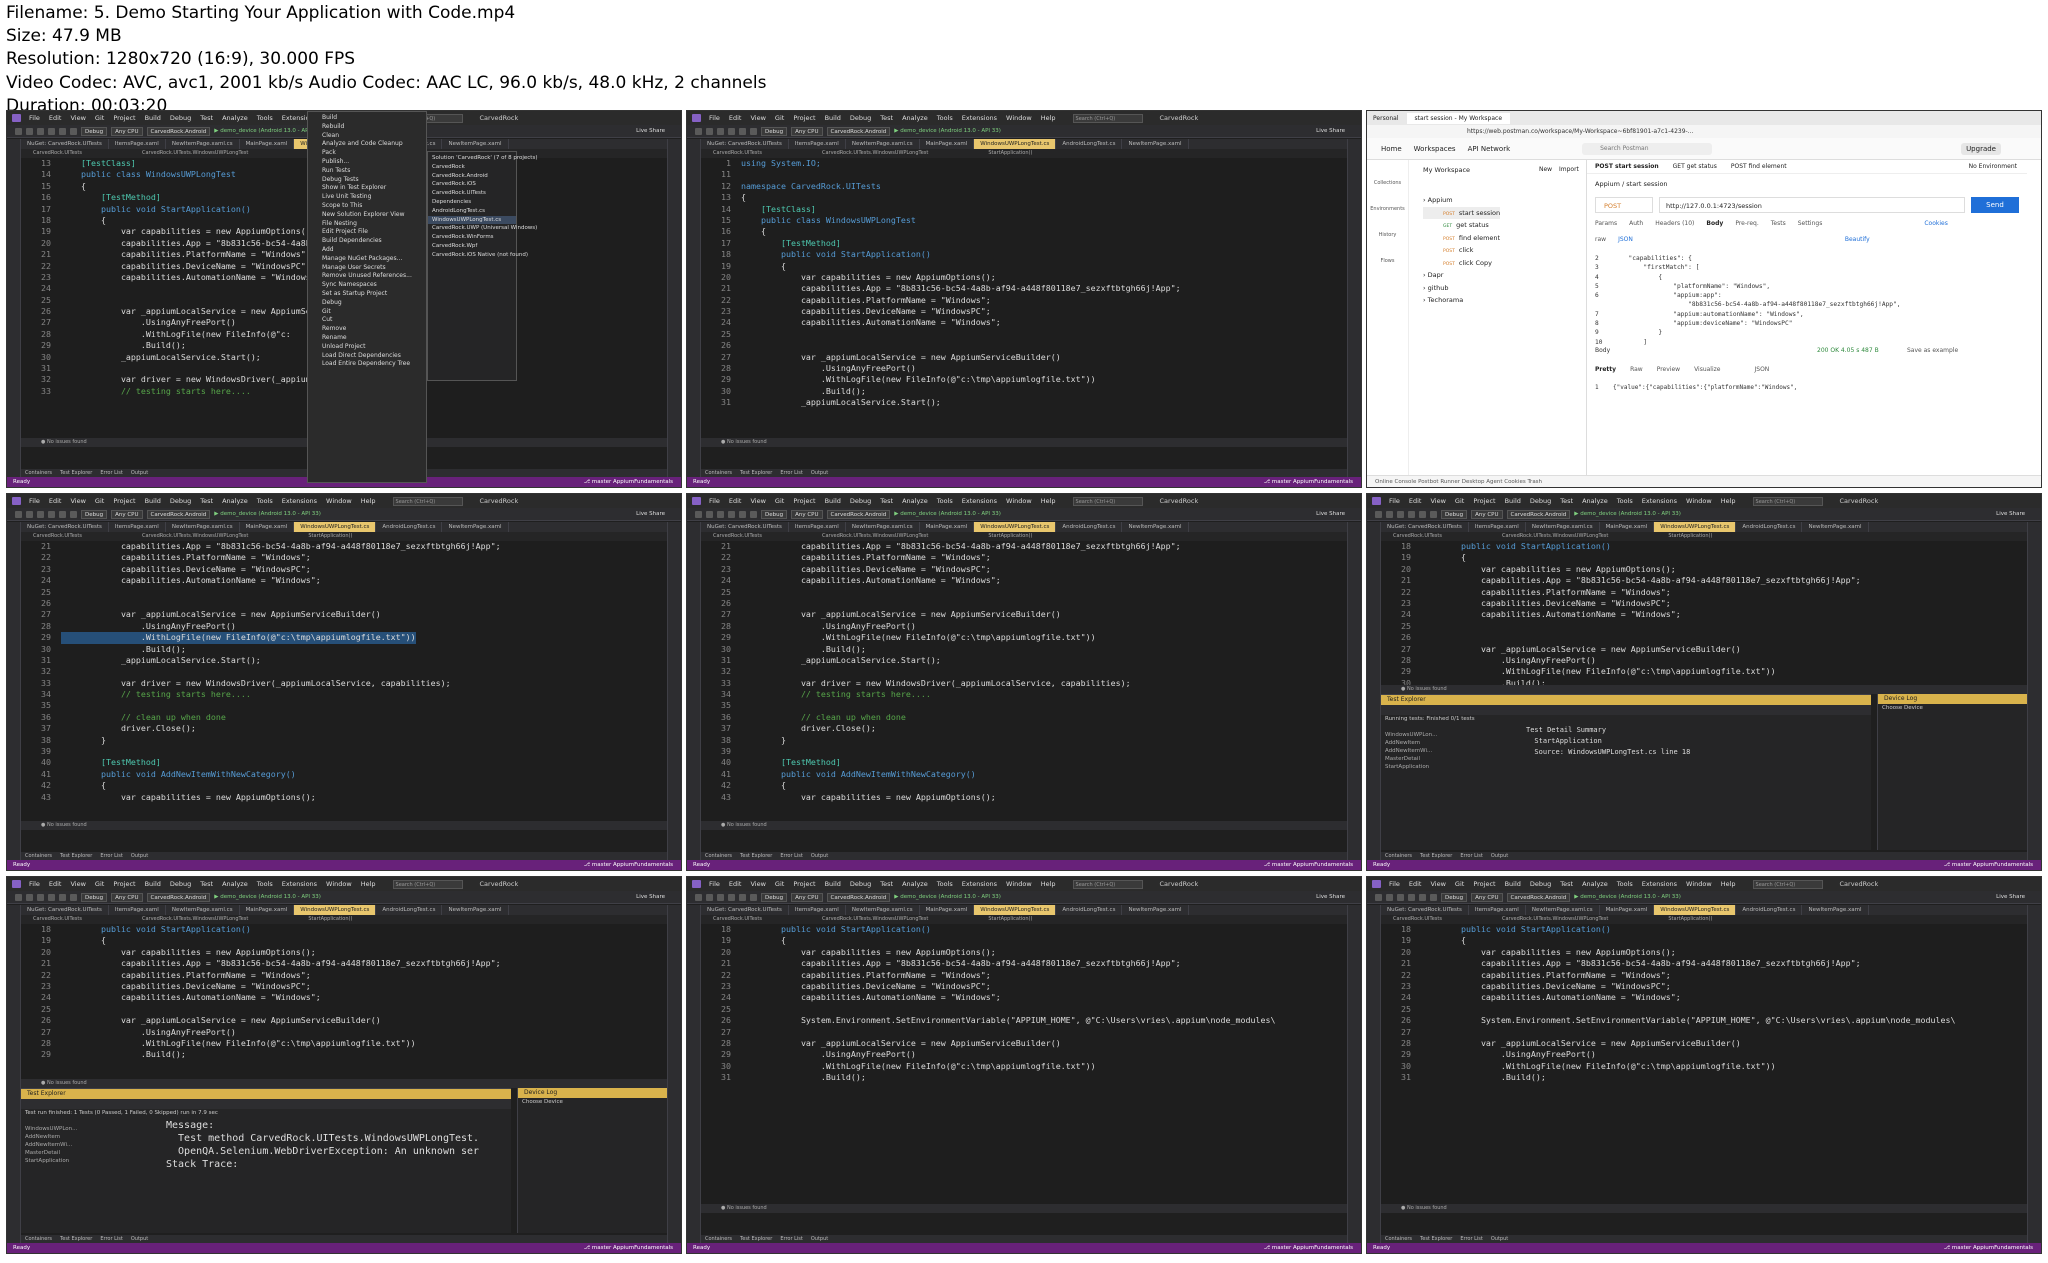 The width and height of the screenshot is (2048, 1263). What do you see at coordinates (1761, 369) in the screenshot?
I see `response-format-select: JSON` at bounding box center [1761, 369].